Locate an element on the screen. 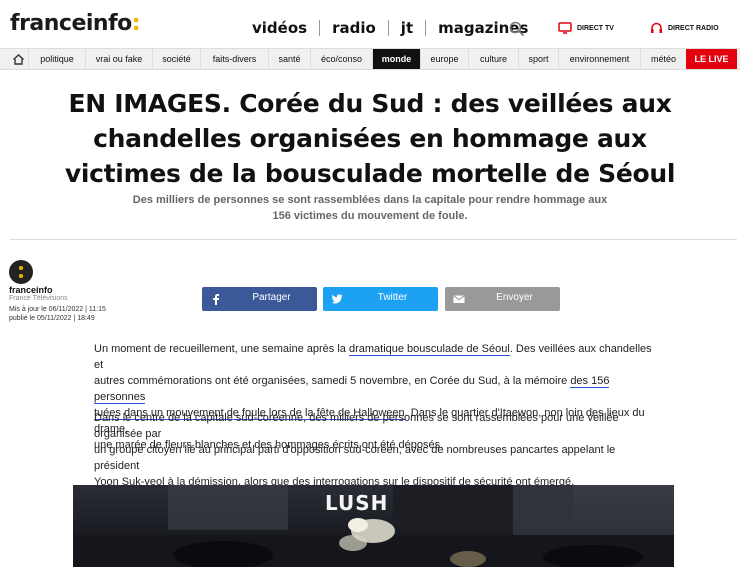 Image resolution: width=740 pixels, height=567 pixels. facebook-icon is located at coordinates (216, 299).